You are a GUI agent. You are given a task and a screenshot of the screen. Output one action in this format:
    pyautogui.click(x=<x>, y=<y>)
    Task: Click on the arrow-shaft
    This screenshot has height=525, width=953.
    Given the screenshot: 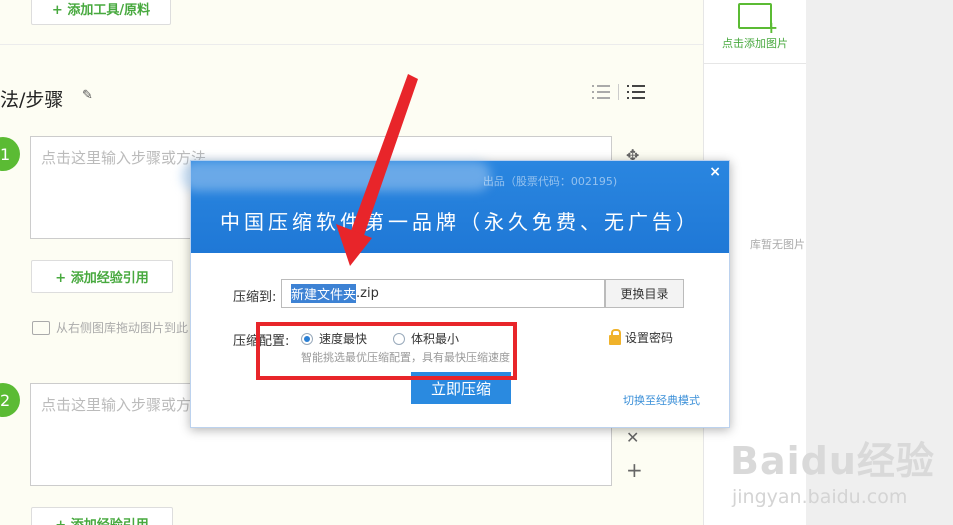 What is the action you would take?
    pyautogui.click(x=383, y=159)
    